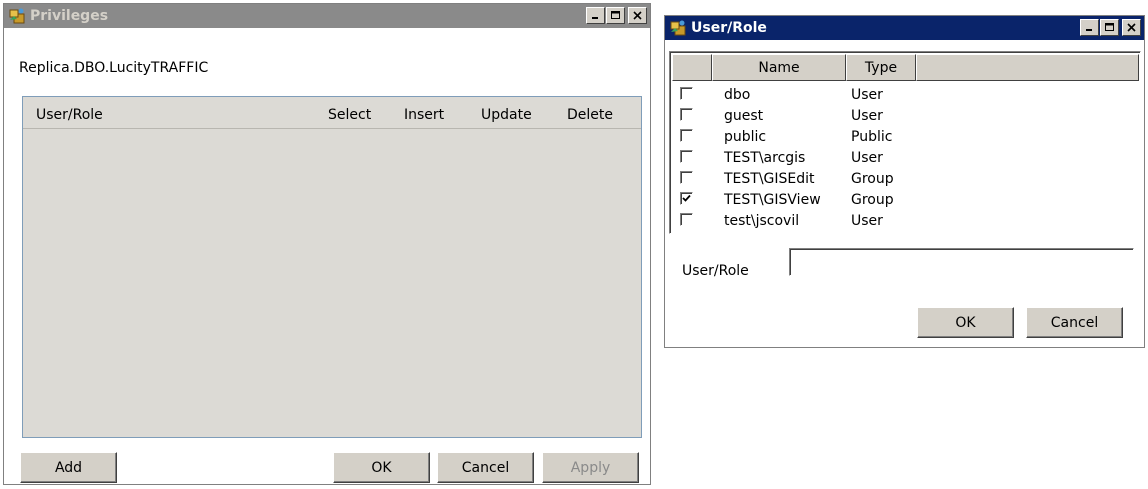 The height and width of the screenshot is (489, 1148). I want to click on checkmark-icon, so click(686, 198).